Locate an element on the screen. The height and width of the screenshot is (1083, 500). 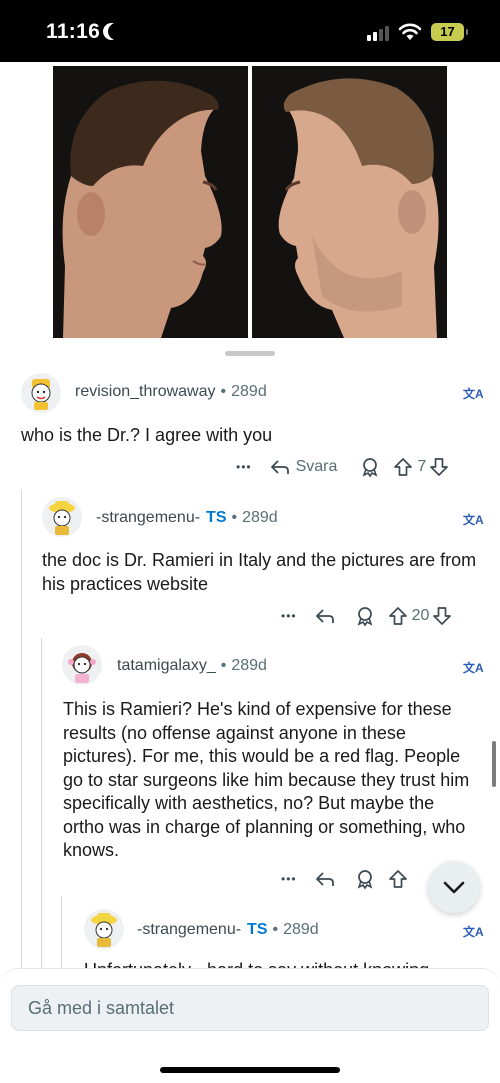
reply-label: Svara is located at coordinates (316, 466).